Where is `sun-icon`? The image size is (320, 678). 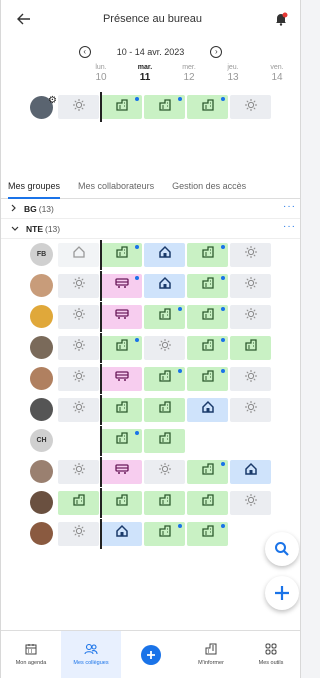
sun-icon is located at coordinates (79, 285).